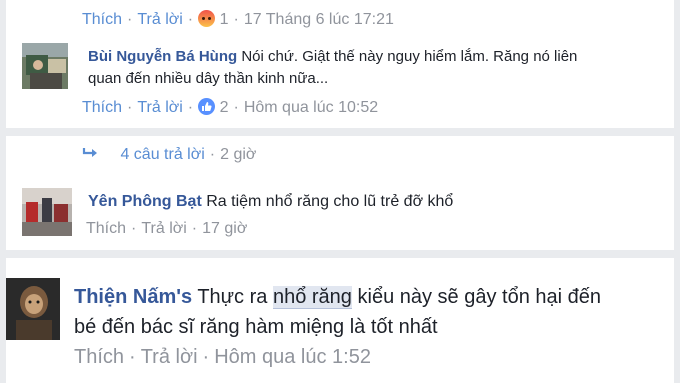  What do you see at coordinates (207, 106) in the screenshot?
I see `like-reaction-icon` at bounding box center [207, 106].